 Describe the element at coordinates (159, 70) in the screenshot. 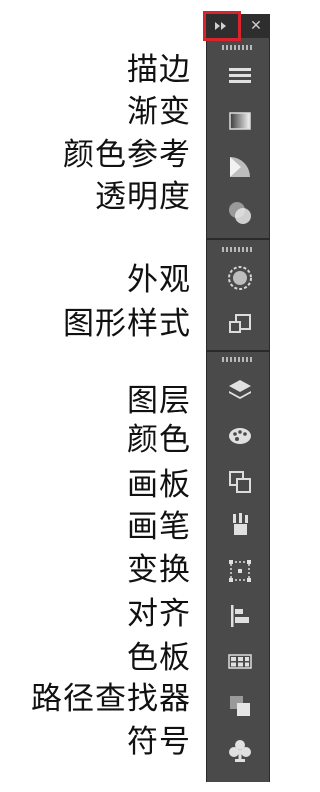

I see `label-stroke: 描边` at that location.